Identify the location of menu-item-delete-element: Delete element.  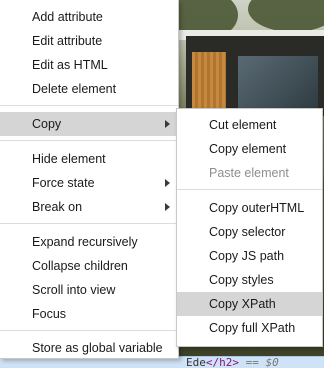
(89, 89).